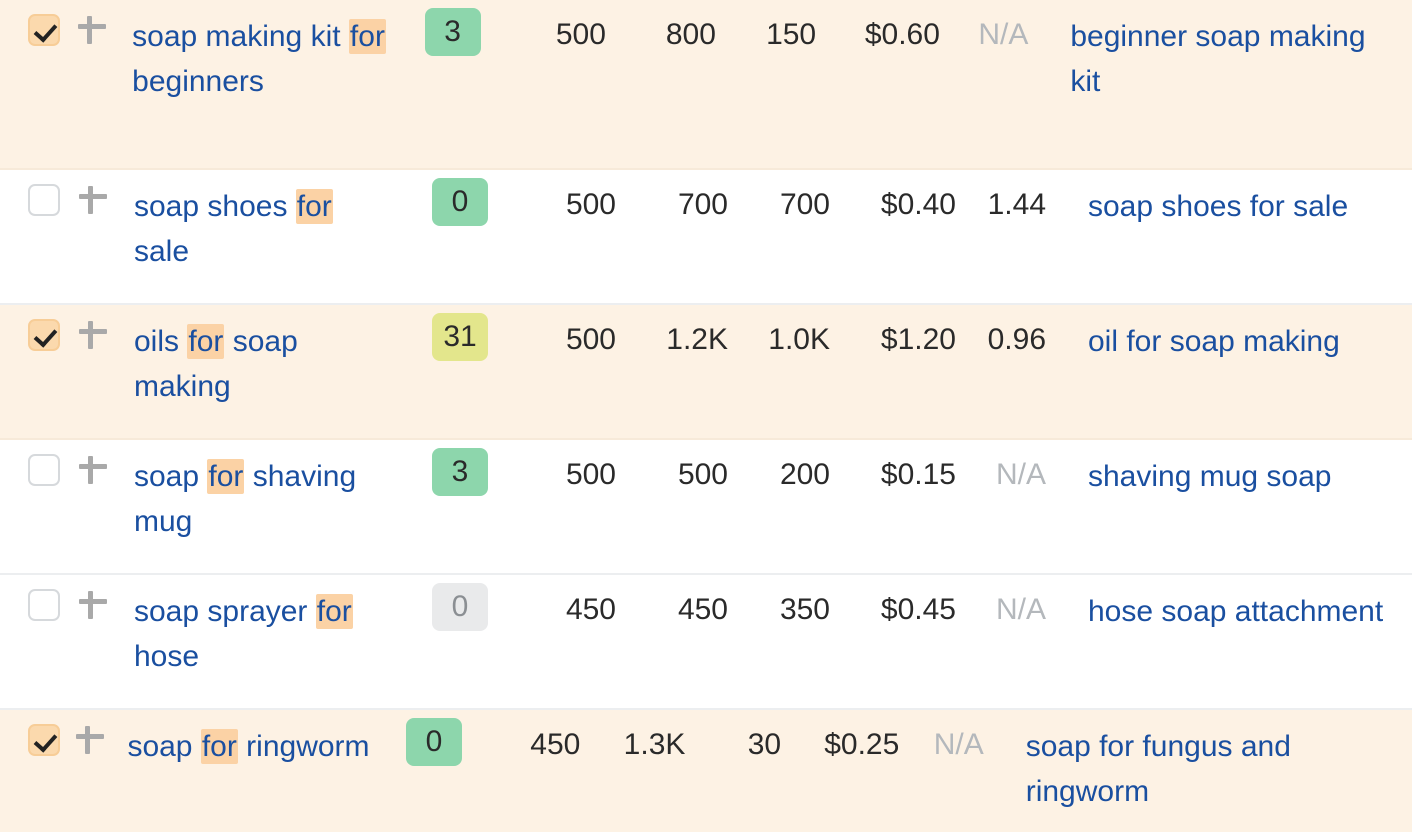 This screenshot has width=1412, height=832. I want to click on cpc-cell: $0.45, so click(893, 603).